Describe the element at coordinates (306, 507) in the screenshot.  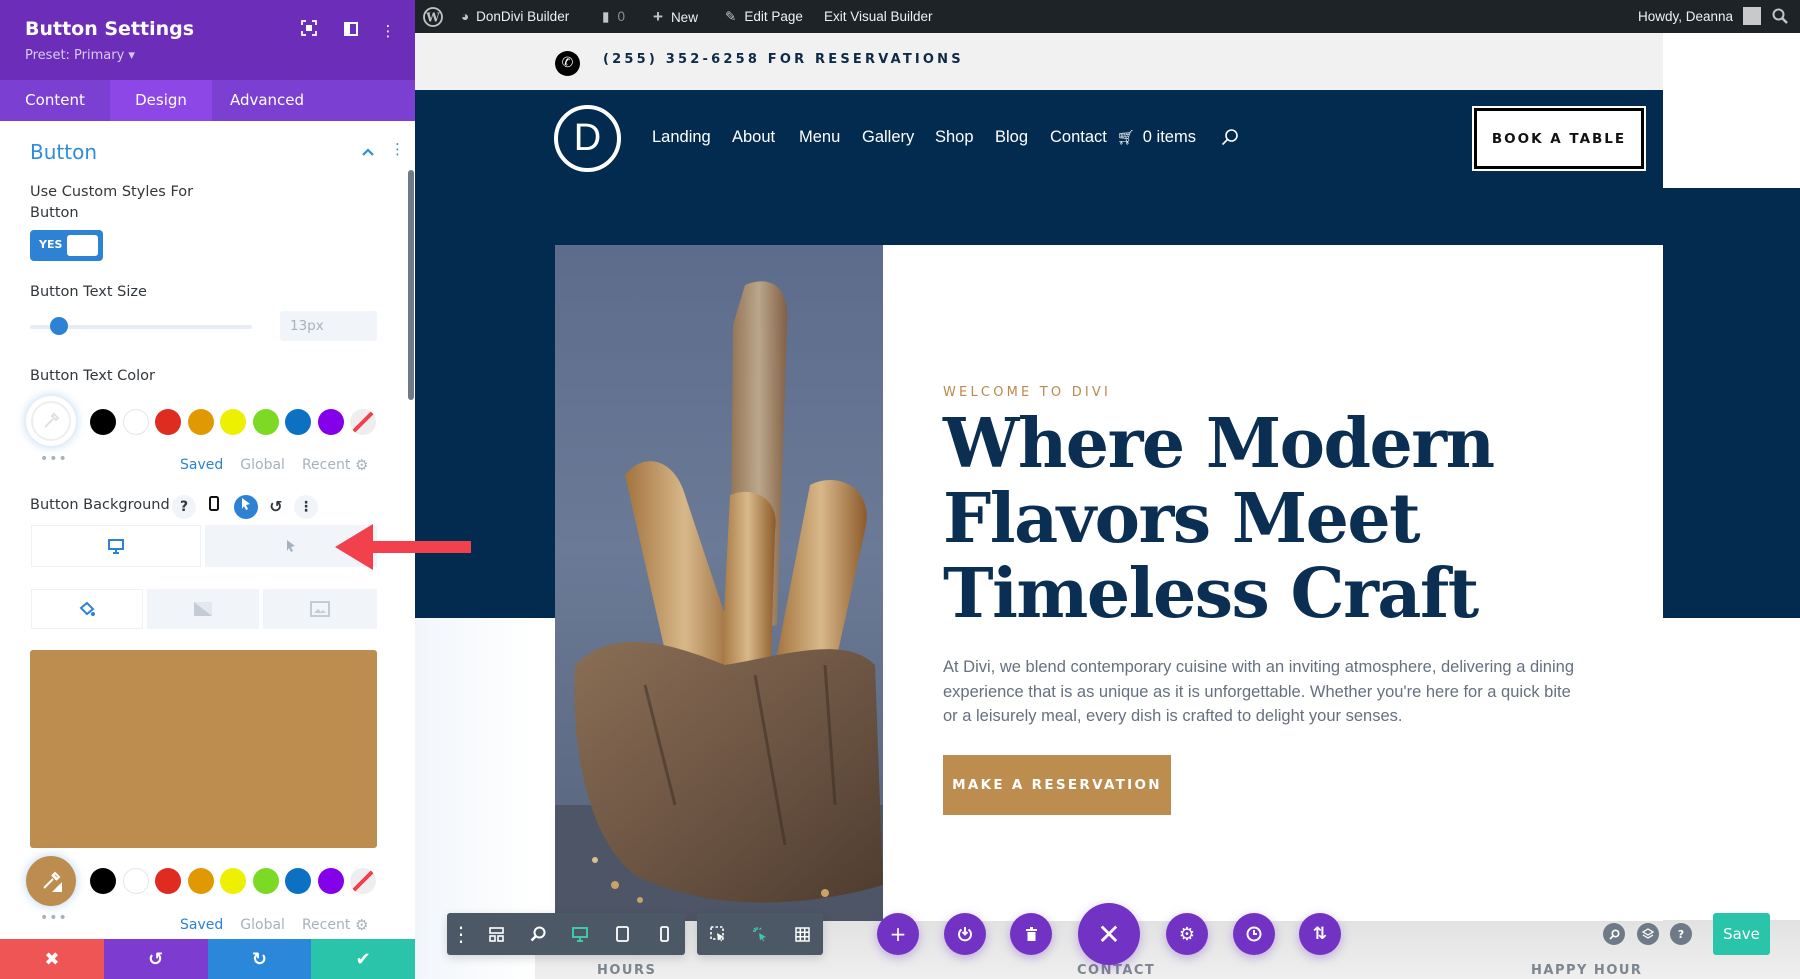
I see `background-options-icon: ⋮` at that location.